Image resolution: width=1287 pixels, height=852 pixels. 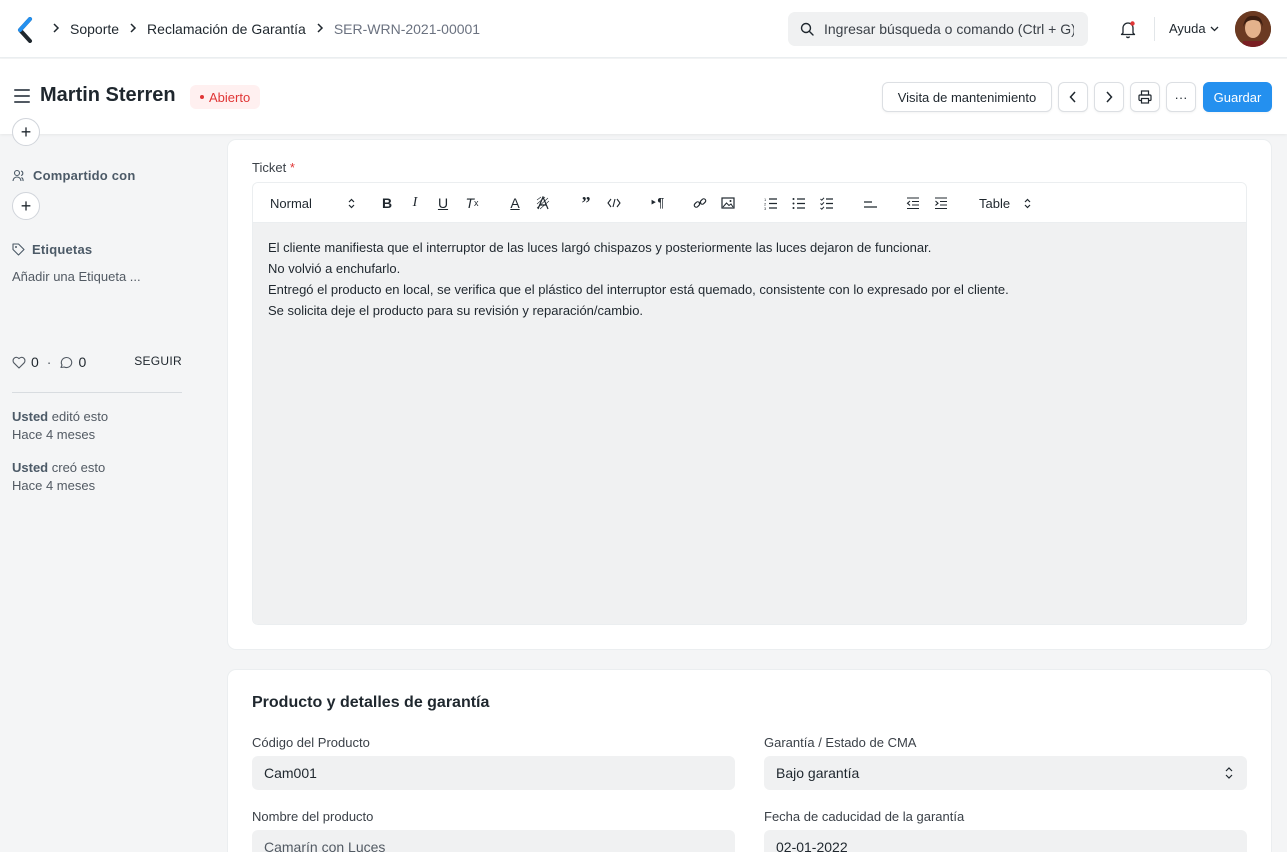 I want to click on checklist-icon, so click(x=827, y=203).